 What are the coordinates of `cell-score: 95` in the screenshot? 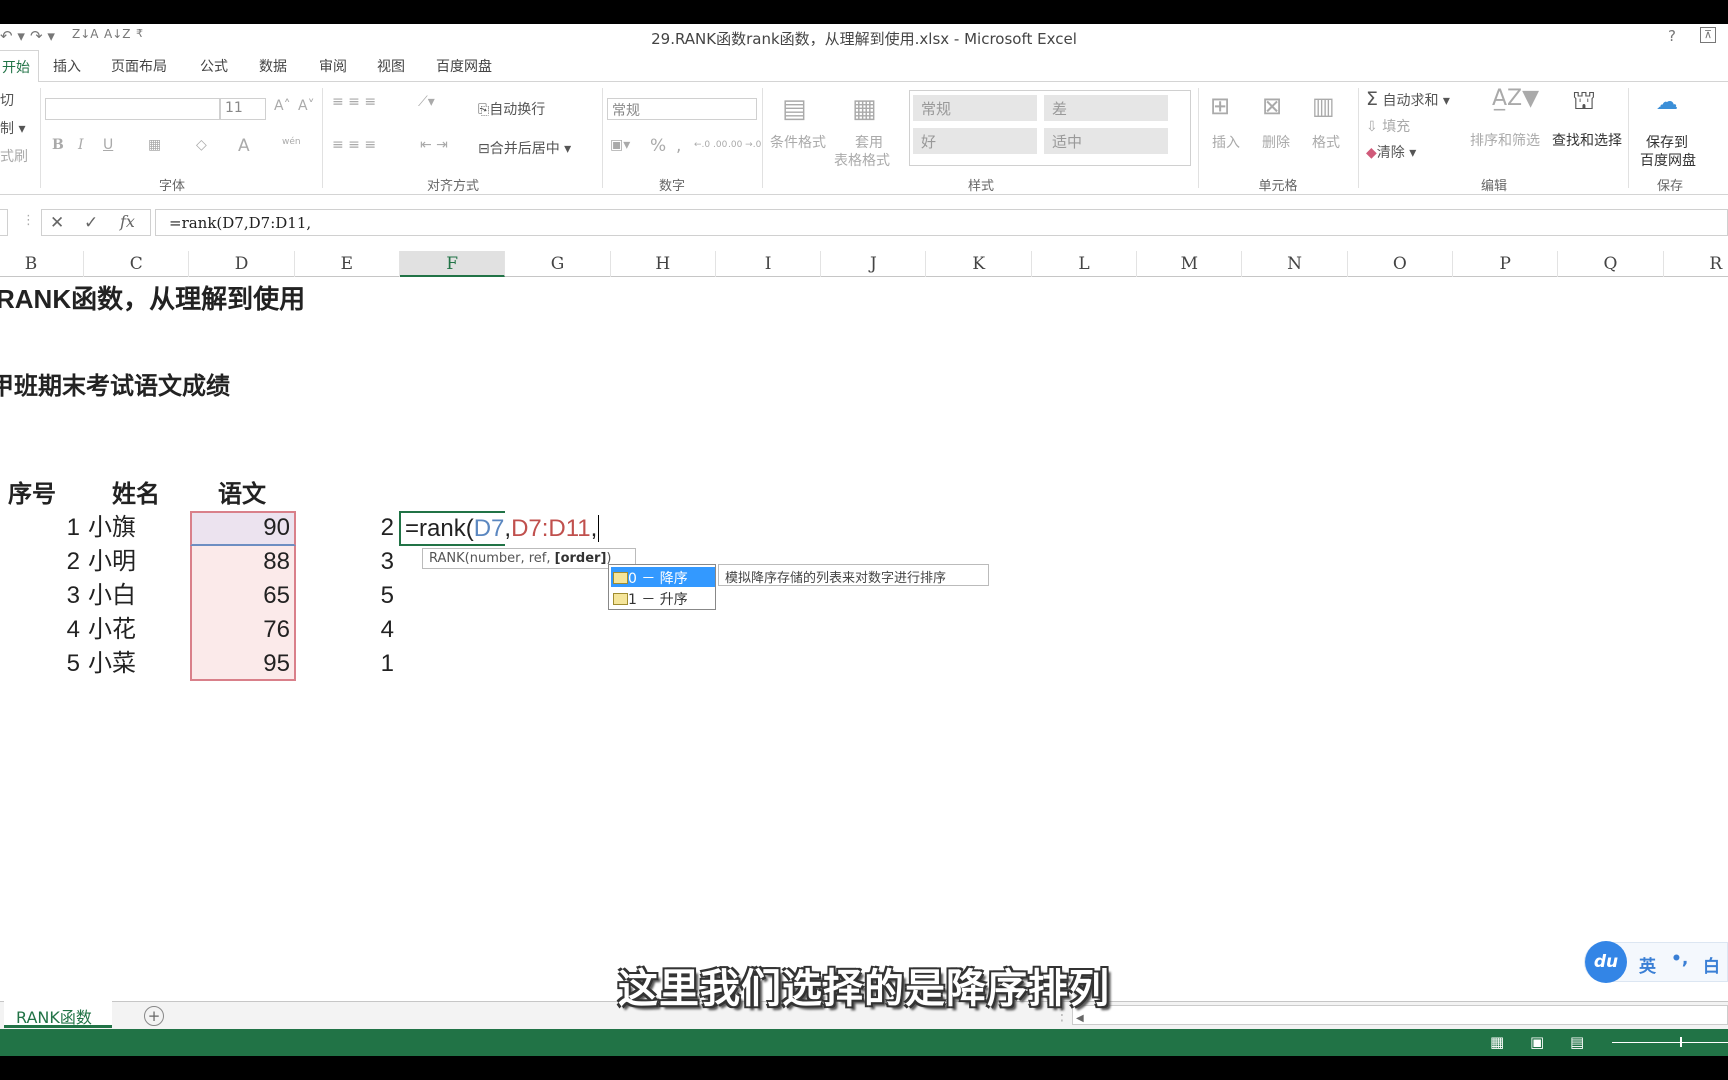 It's located at (240, 664).